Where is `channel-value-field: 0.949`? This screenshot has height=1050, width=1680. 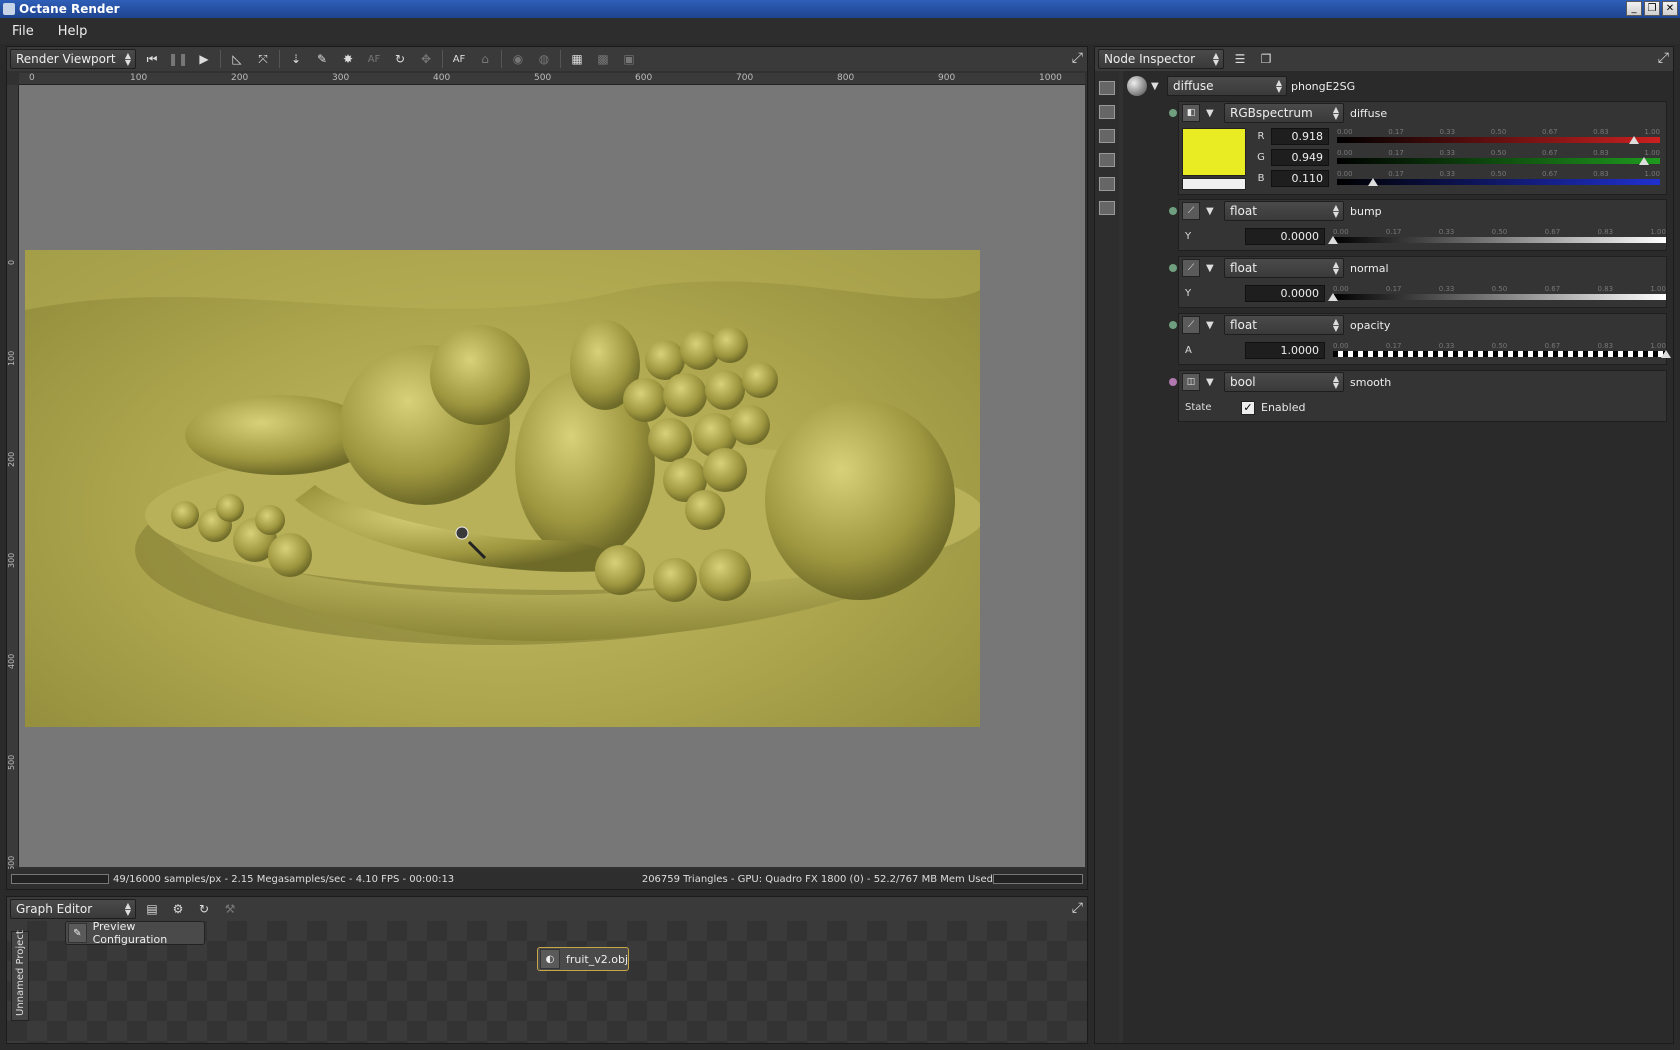
channel-value-field: 0.949 is located at coordinates (1300, 157).